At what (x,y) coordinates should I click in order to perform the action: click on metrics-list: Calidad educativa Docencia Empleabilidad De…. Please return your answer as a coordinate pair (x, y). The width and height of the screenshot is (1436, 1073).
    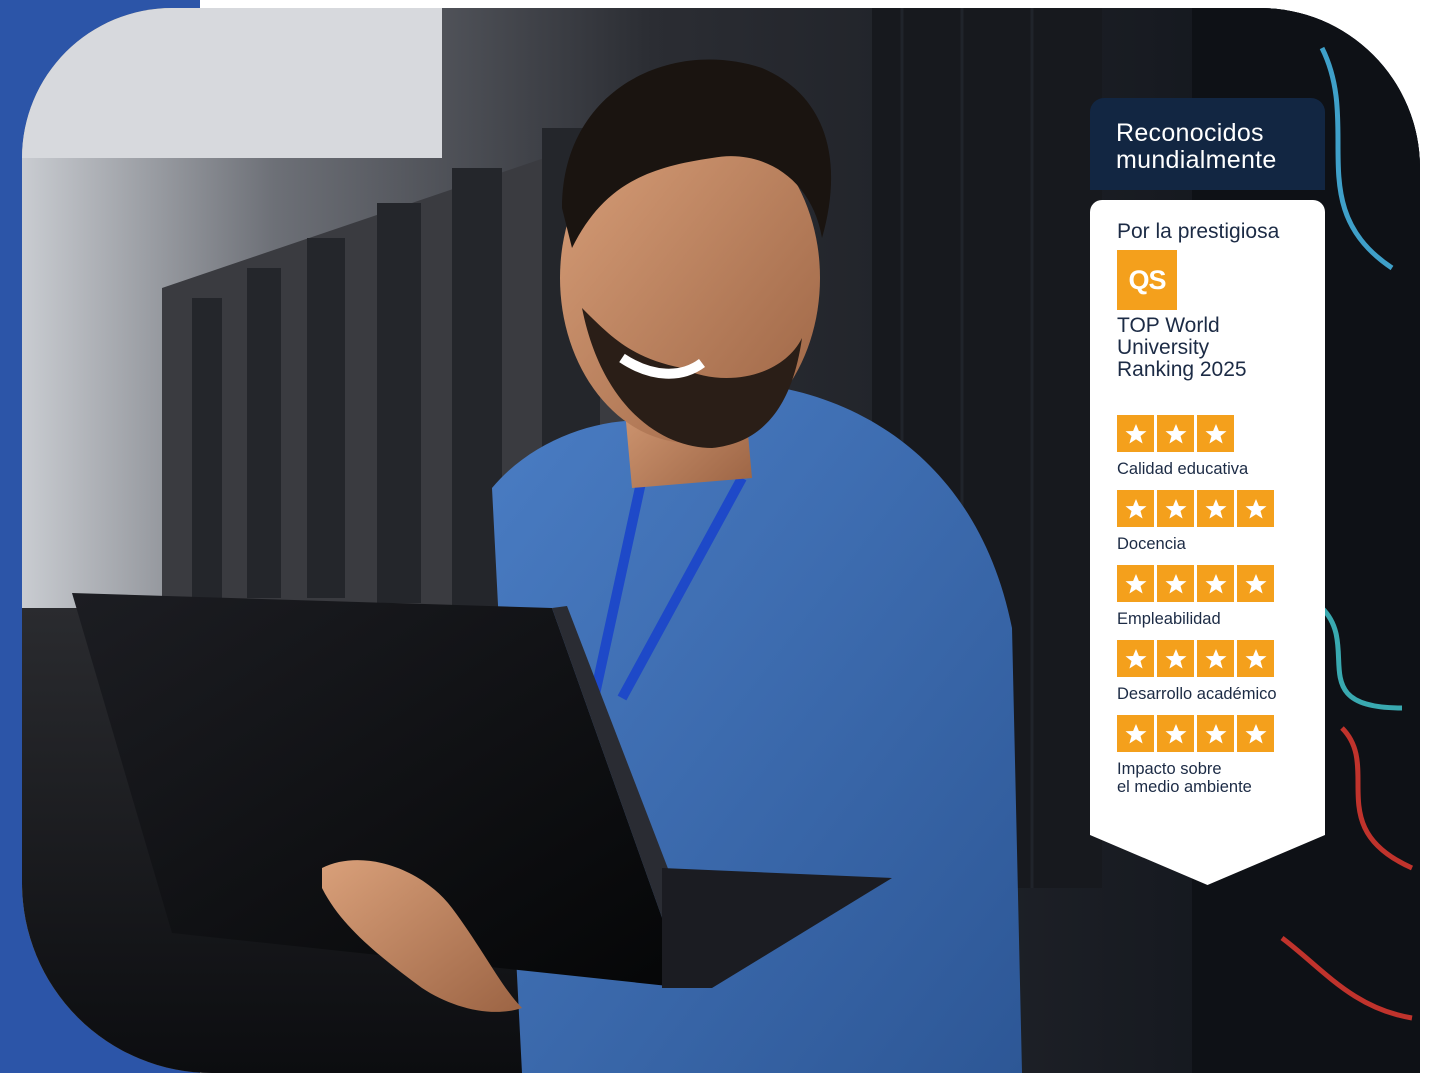
    Looking at the image, I should click on (1216, 605).